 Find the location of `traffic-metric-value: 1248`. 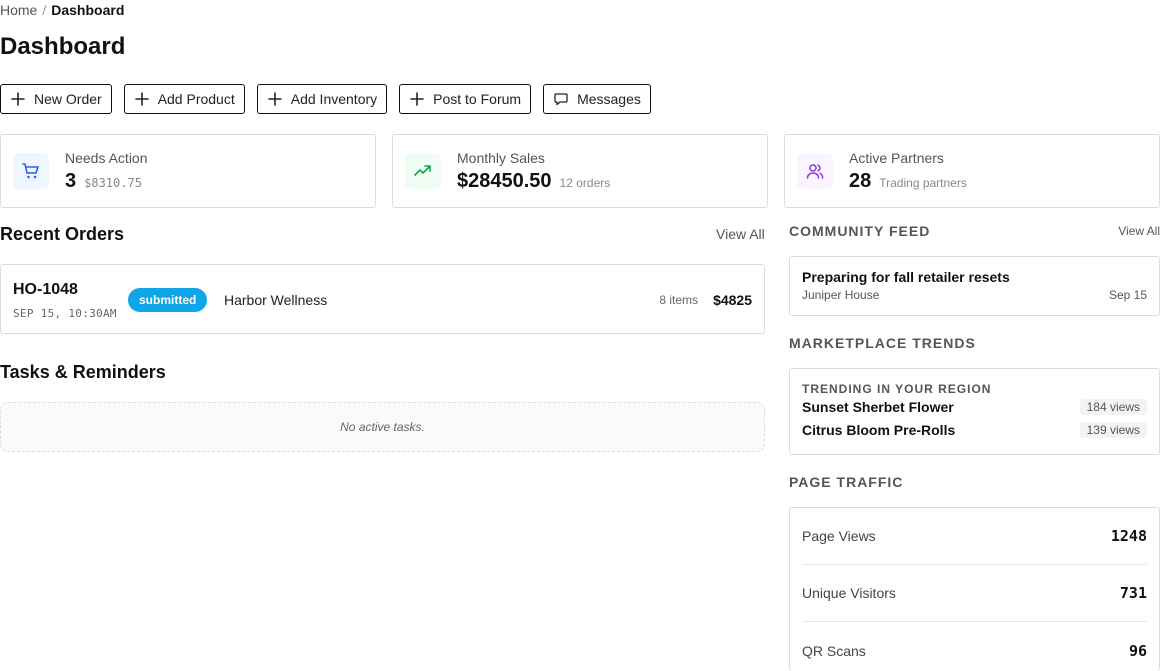

traffic-metric-value: 1248 is located at coordinates (1128, 536).